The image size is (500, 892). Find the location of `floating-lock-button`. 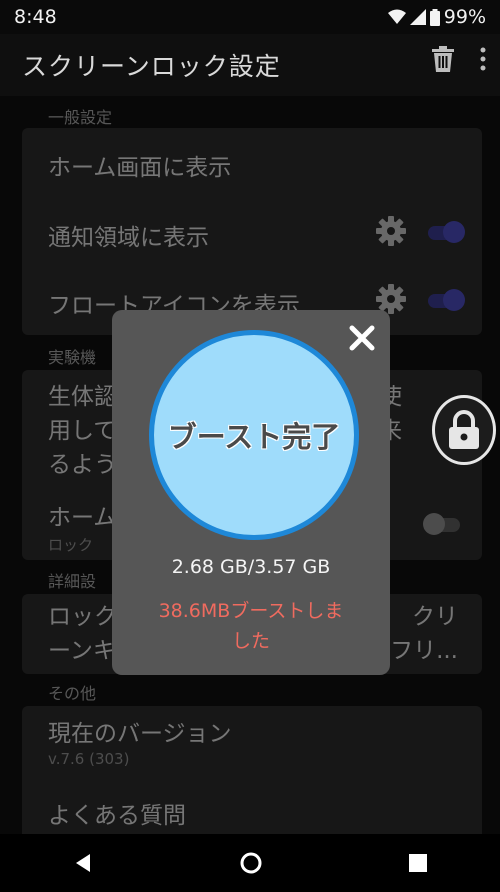

floating-lock-button is located at coordinates (464, 430).